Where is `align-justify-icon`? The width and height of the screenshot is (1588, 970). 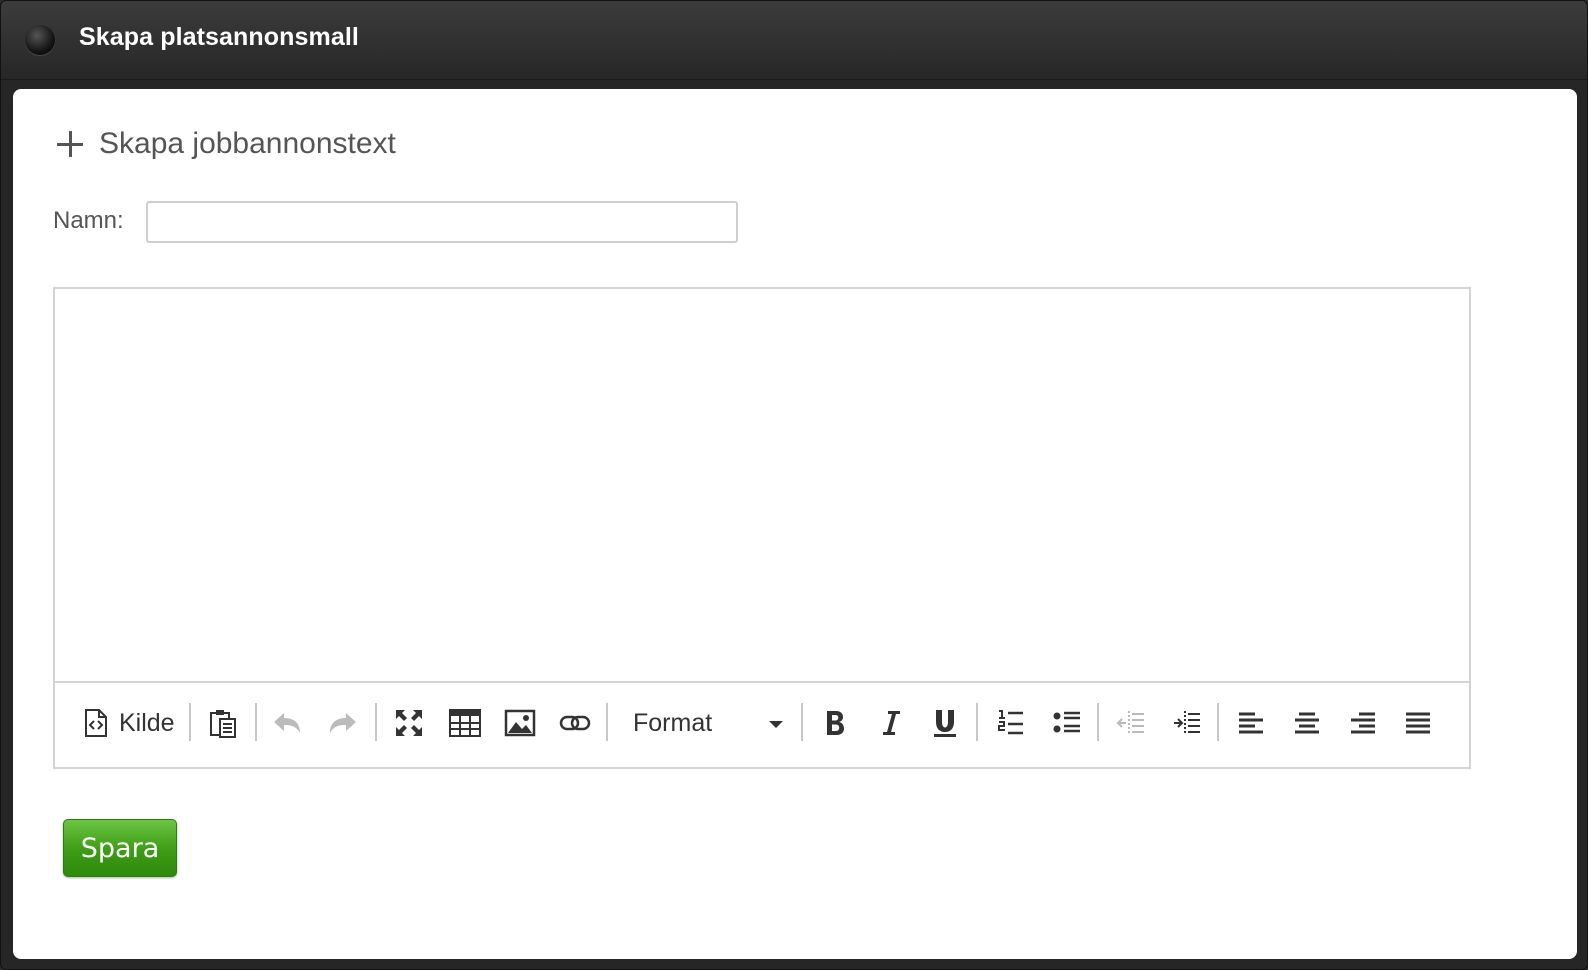 align-justify-icon is located at coordinates (1418, 723).